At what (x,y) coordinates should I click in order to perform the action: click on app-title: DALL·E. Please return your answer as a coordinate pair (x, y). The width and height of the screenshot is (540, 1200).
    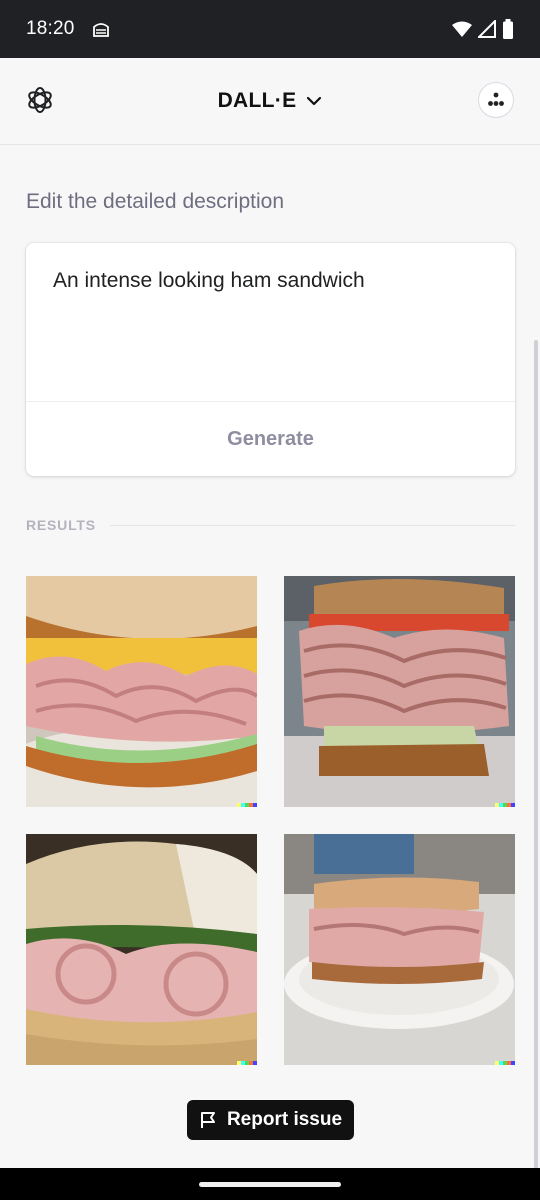
    Looking at the image, I should click on (257, 100).